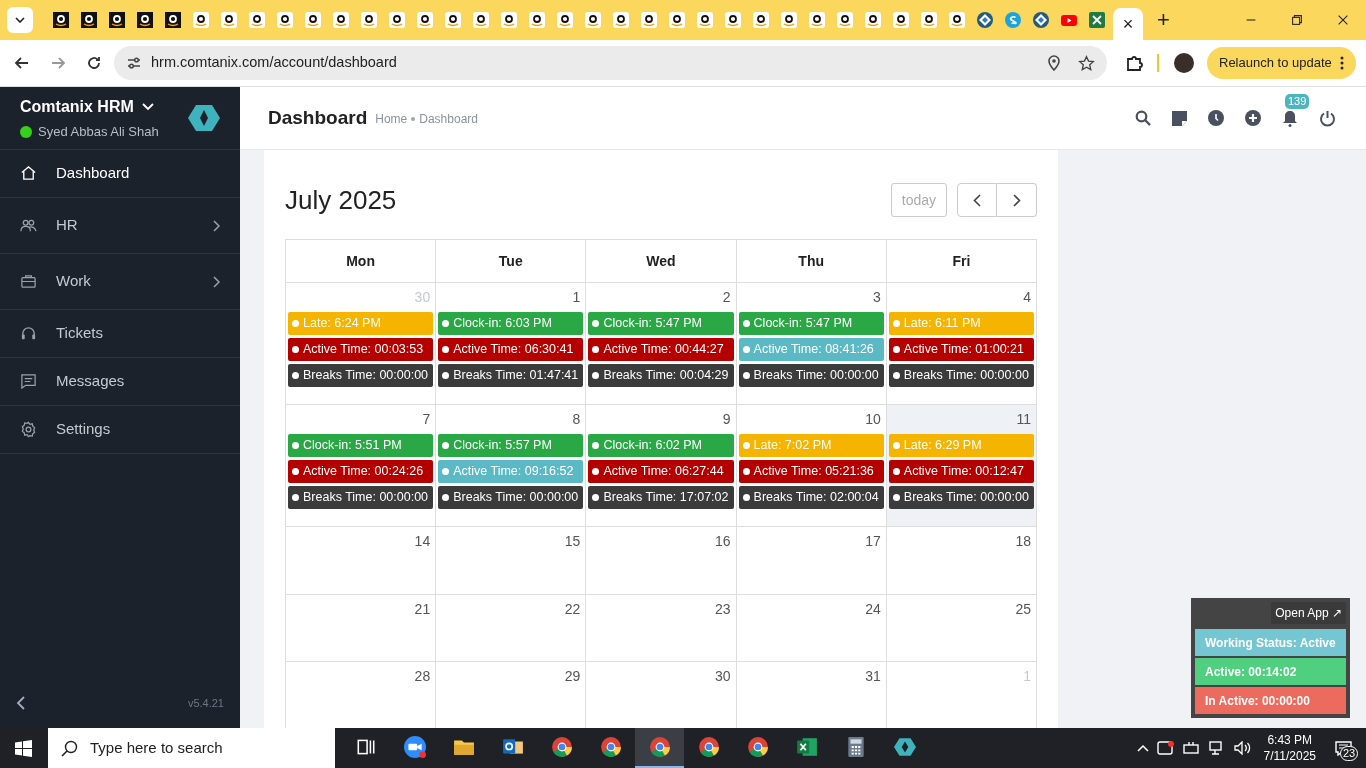 The width and height of the screenshot is (1366, 768). I want to click on day-number: 9, so click(727, 419).